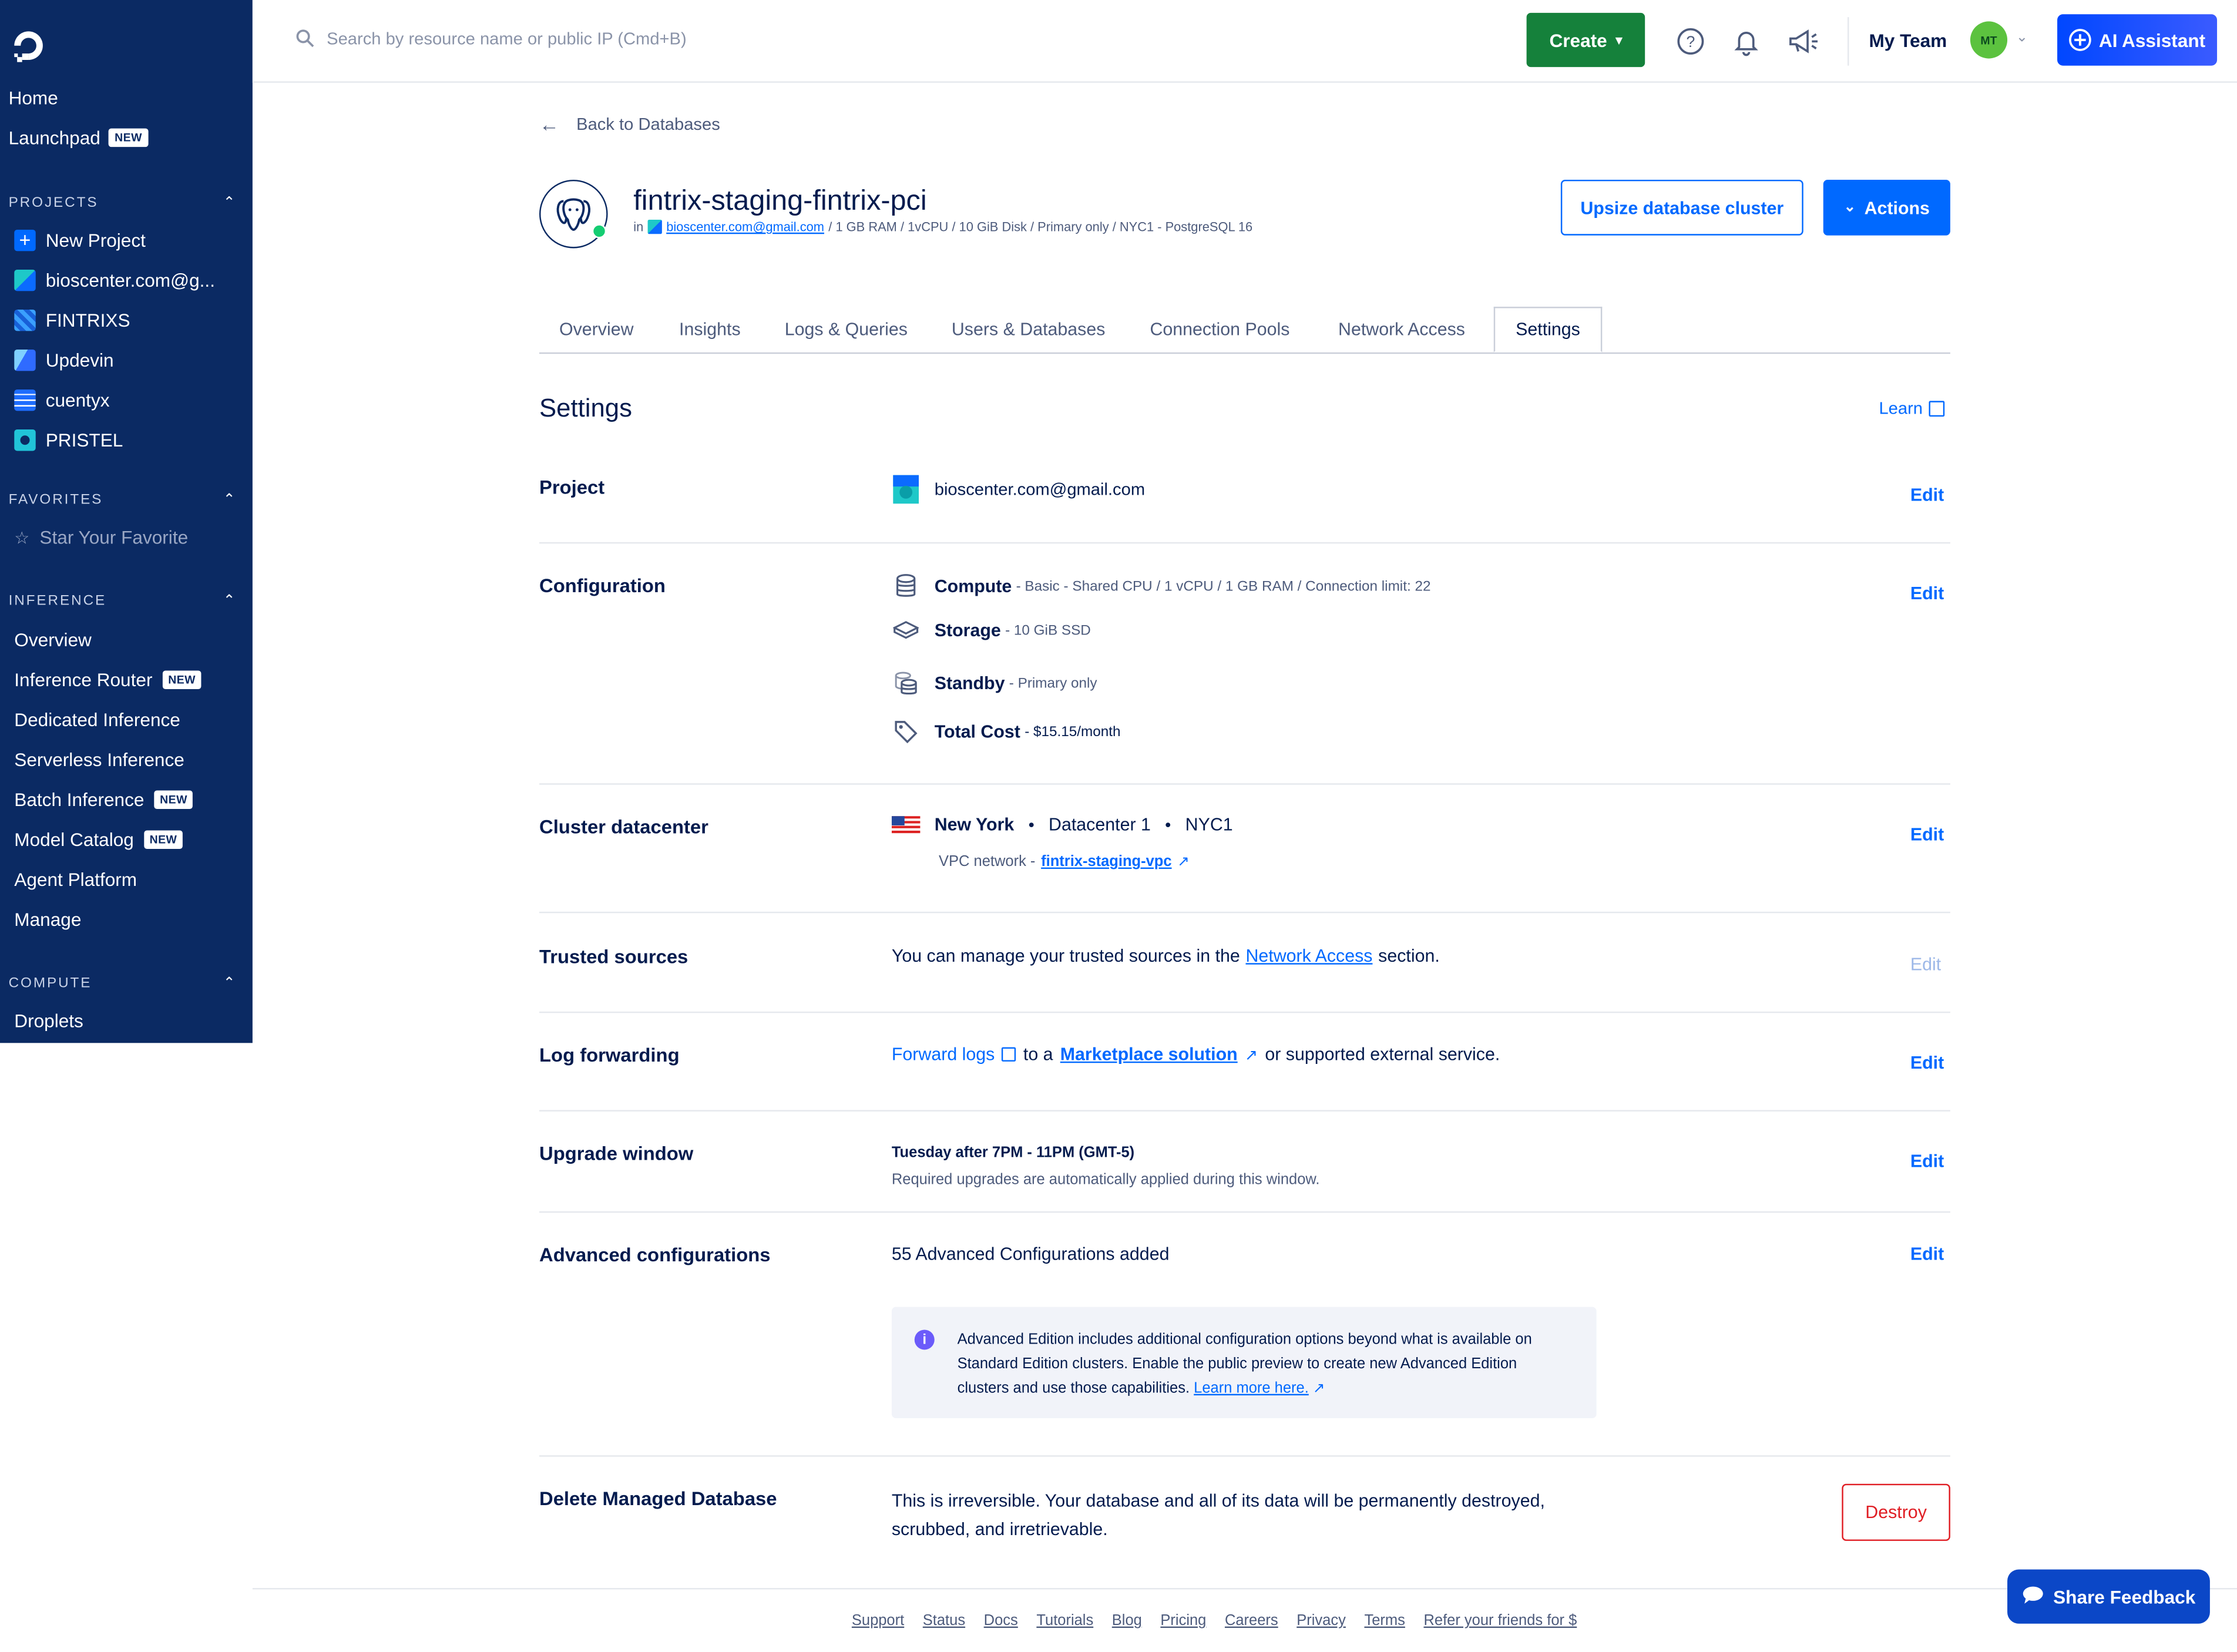 Image resolution: width=2237 pixels, height=1652 pixels. I want to click on create-button: Create ▾, so click(1585, 40).